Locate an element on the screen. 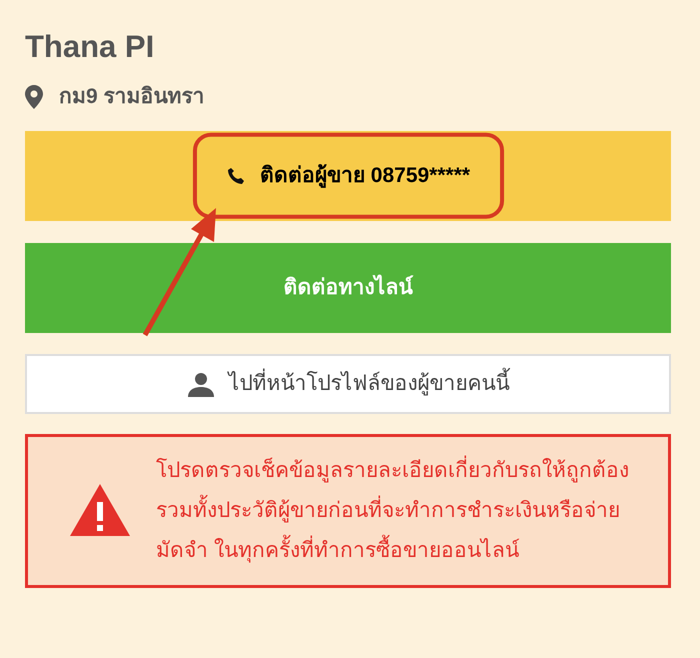 The height and width of the screenshot is (658, 700). call-seller-button: ติดต่อผู้ขาย 08759***** is located at coordinates (348, 175).